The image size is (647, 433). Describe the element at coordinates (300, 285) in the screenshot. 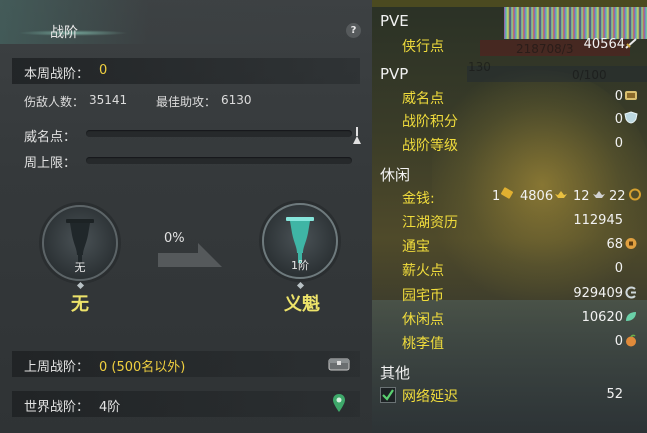

I see `next-rank-diamond` at that location.